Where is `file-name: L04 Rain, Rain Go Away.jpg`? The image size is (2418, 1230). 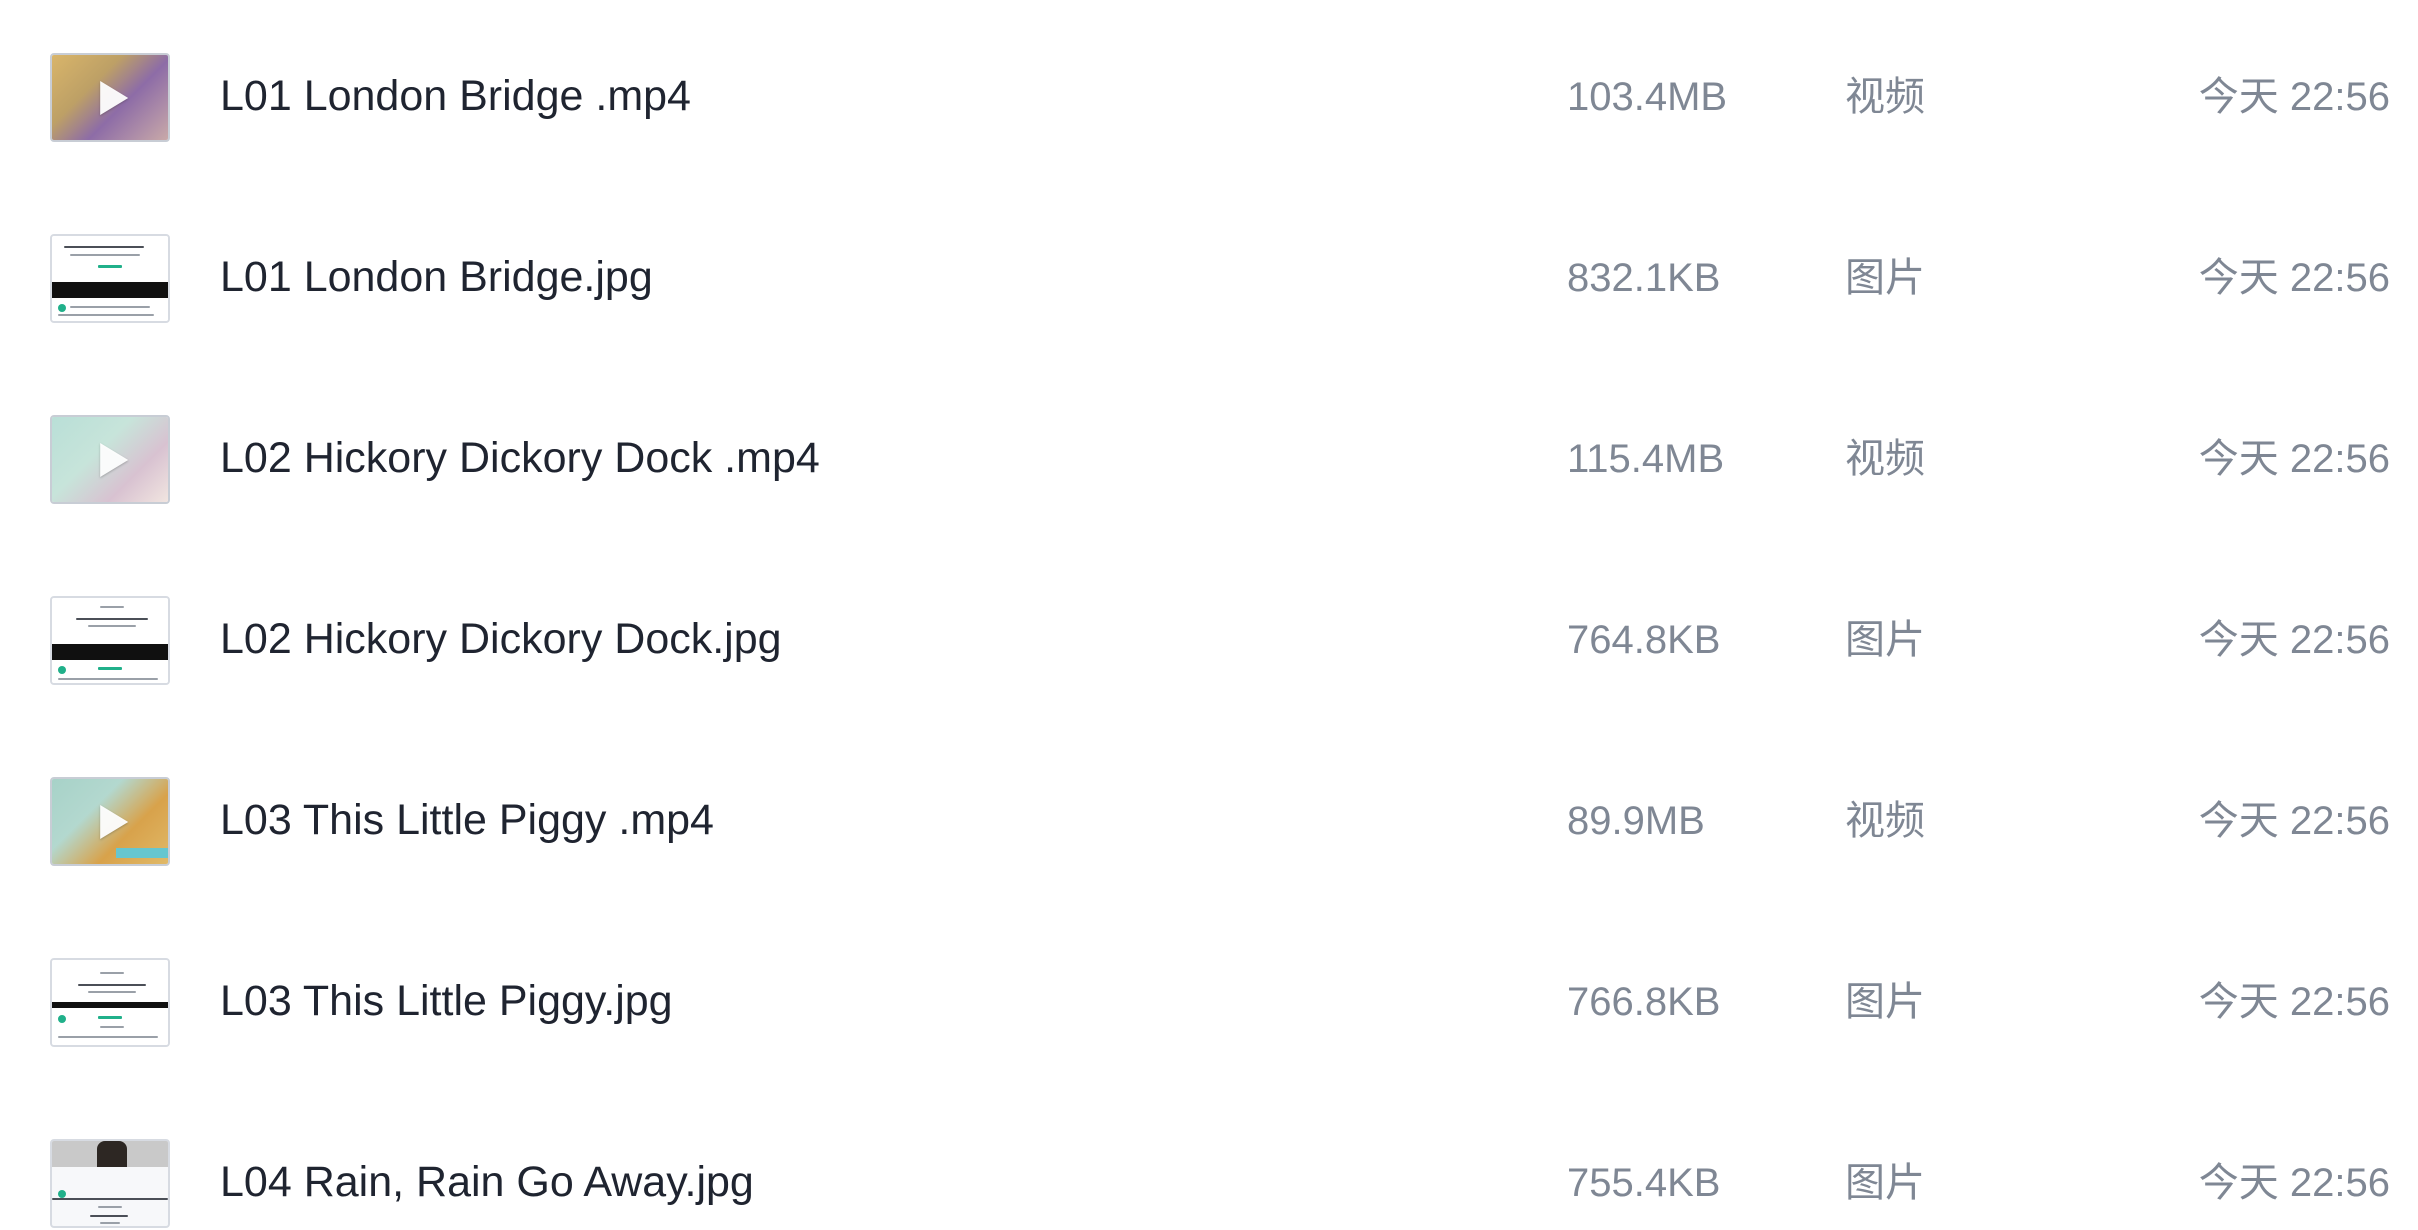
file-name: L04 Rain, Rain Go Away.jpg is located at coordinates (487, 1182).